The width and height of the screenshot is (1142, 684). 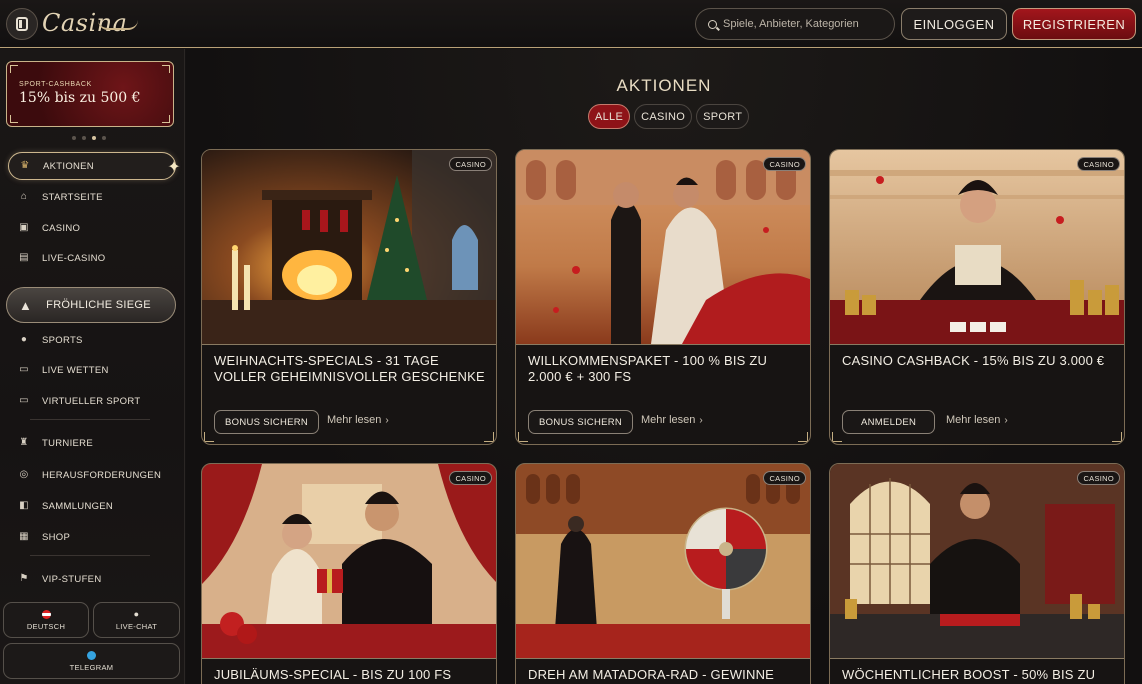 I want to click on promo-card-woechentlicher-boost: CASINO WÖCHENTLICHER BOOST - 50% BIS ZU, so click(x=977, y=573).